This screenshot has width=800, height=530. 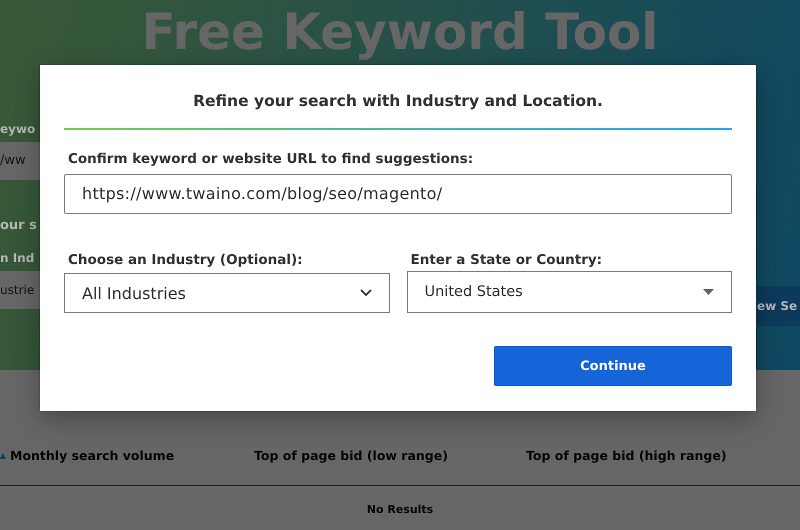 What do you see at coordinates (186, 260) in the screenshot?
I see `field-label: Choose an Industry (Optional):` at bounding box center [186, 260].